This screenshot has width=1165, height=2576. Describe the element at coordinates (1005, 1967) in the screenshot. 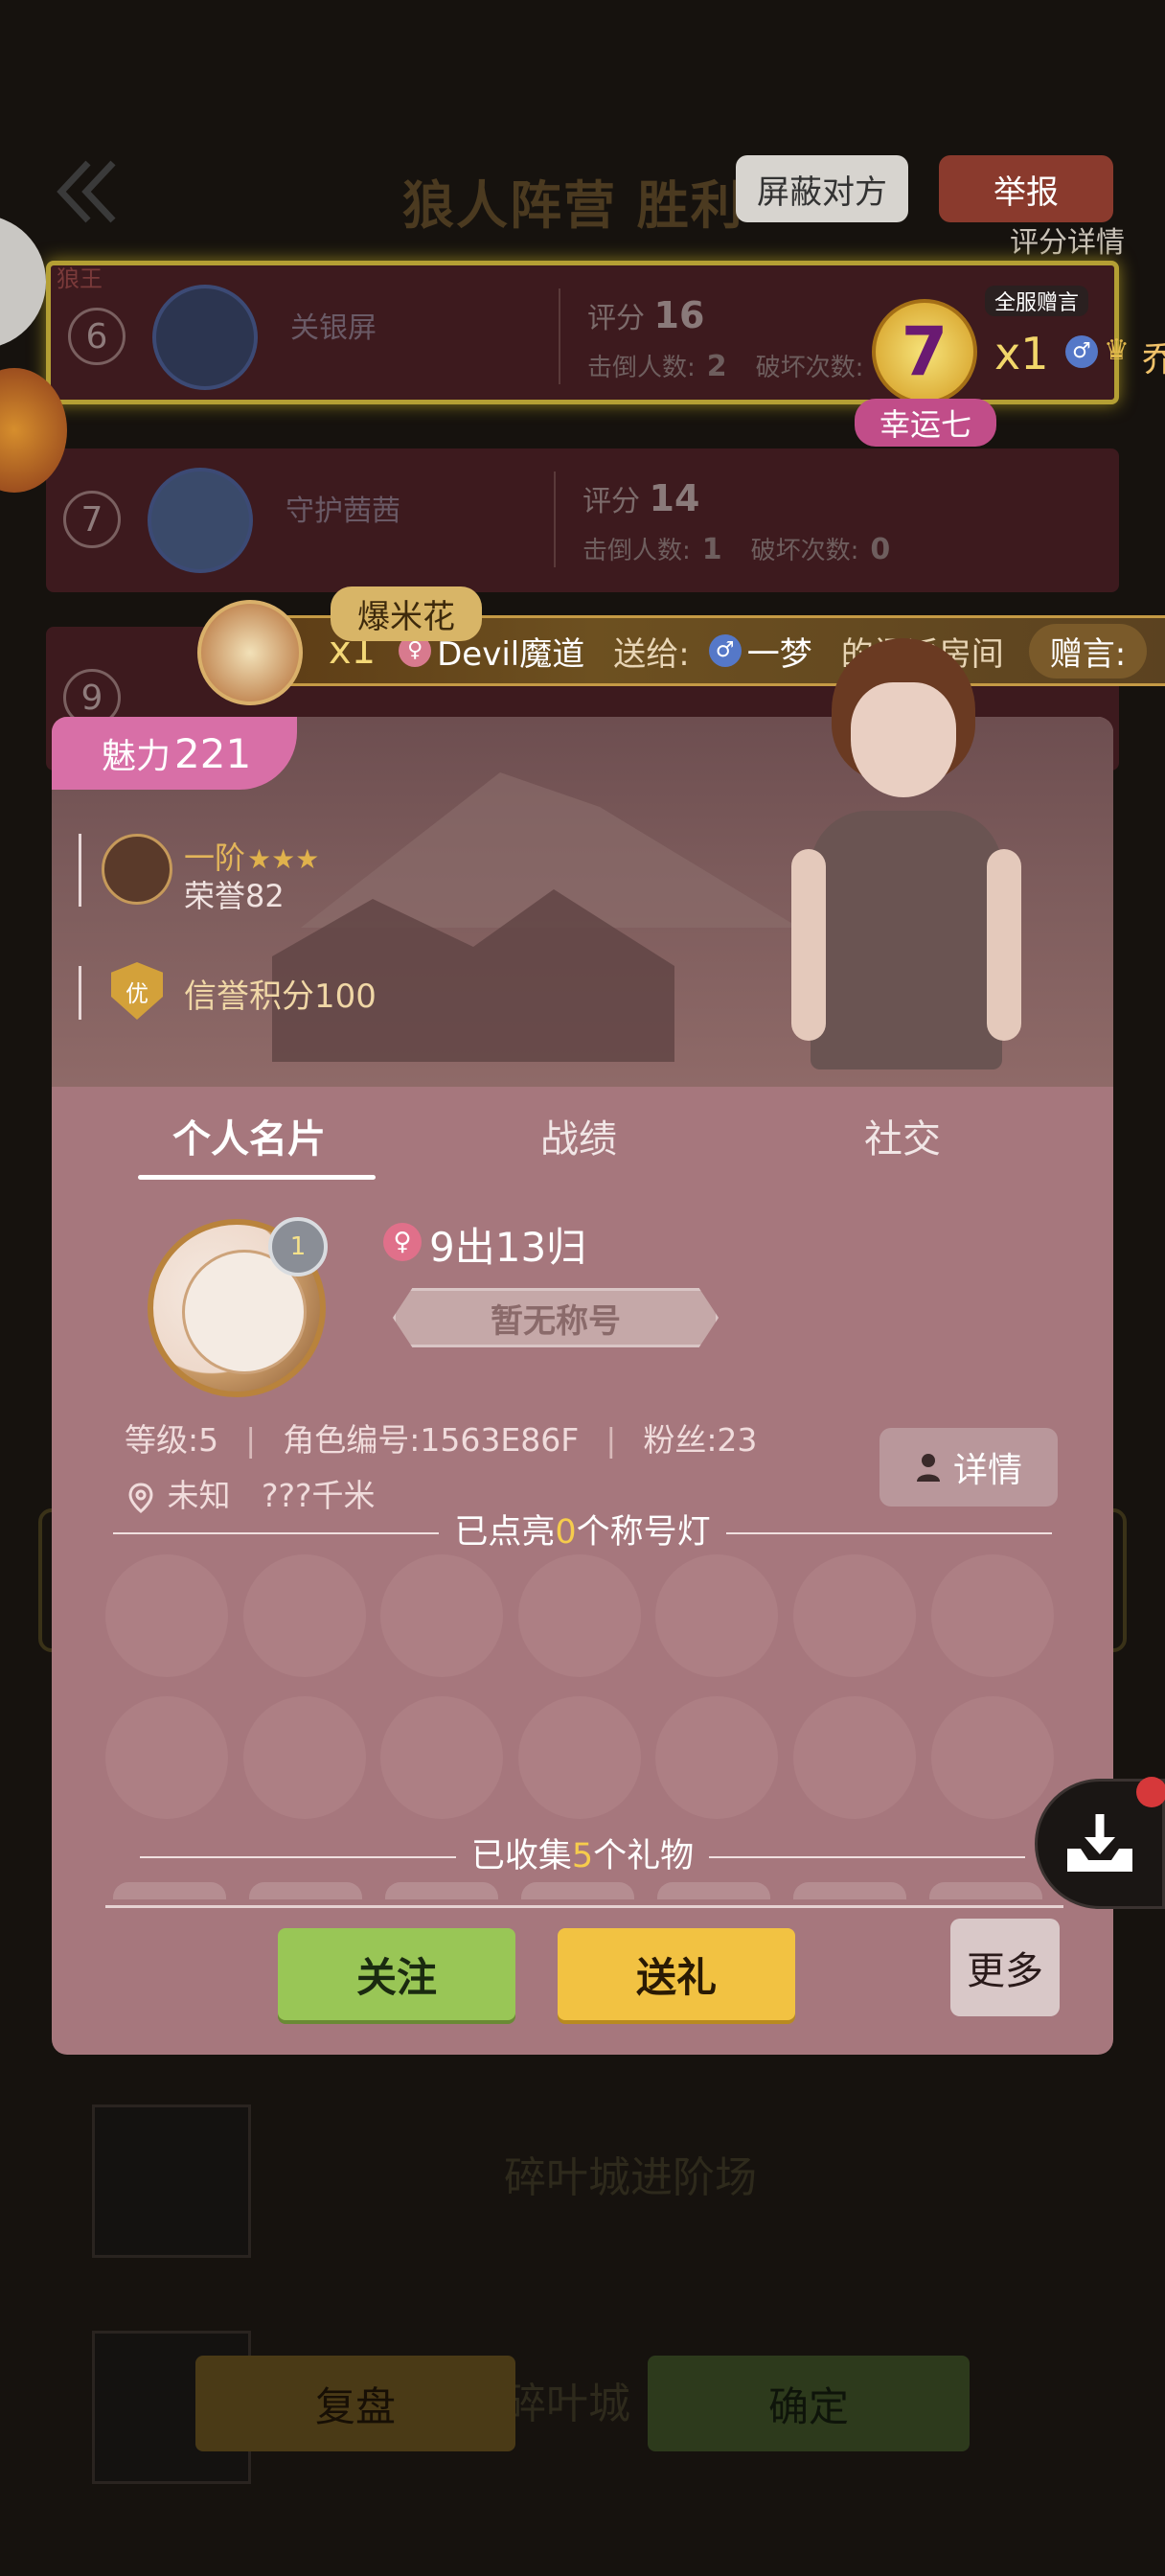

I see `more-button: 更多` at that location.